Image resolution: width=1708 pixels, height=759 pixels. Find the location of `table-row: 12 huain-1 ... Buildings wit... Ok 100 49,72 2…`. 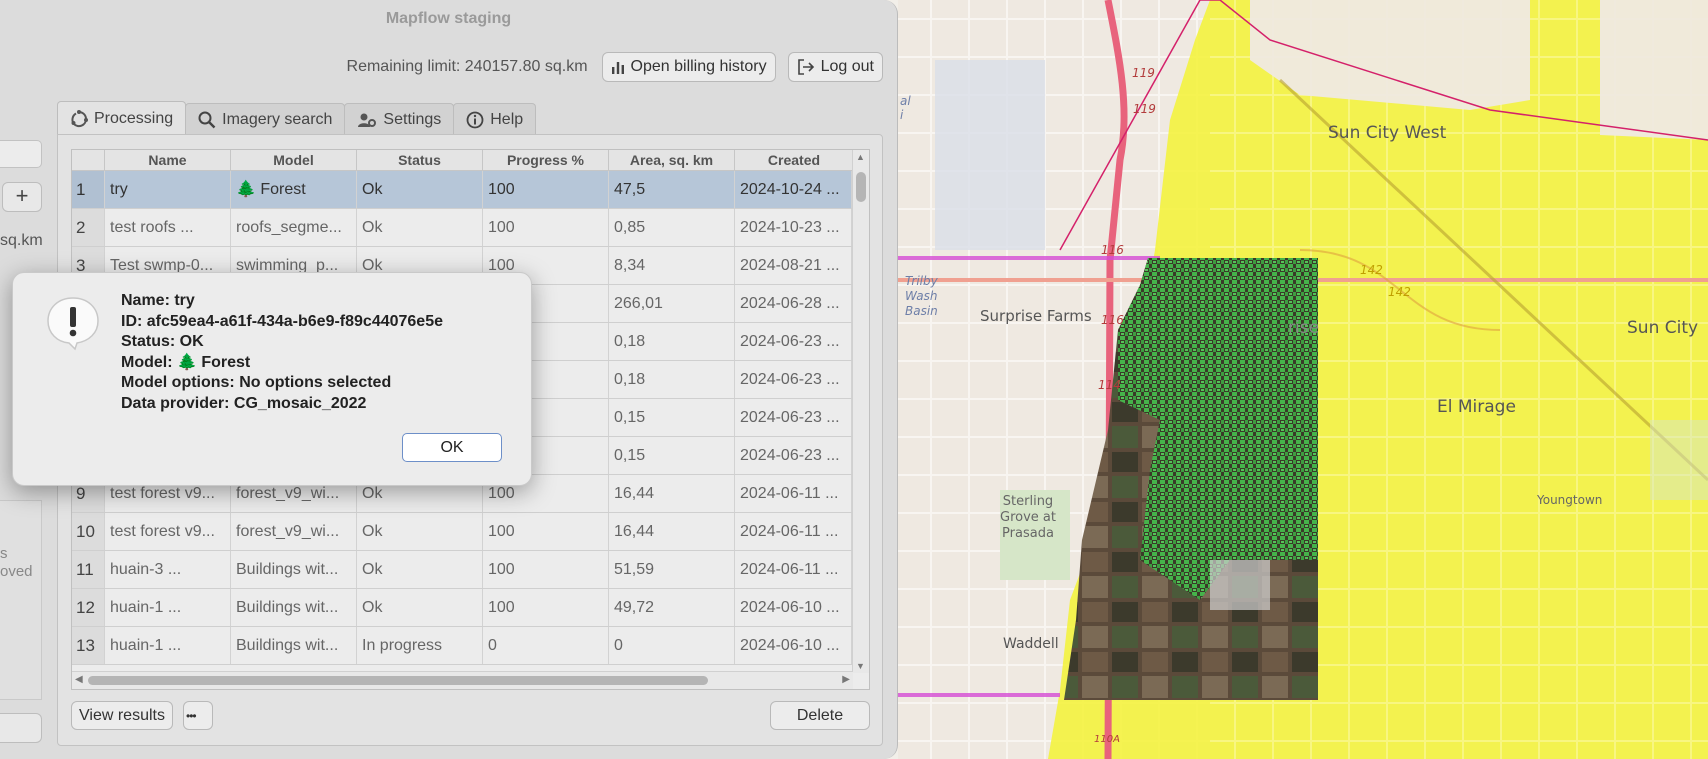

table-row: 12 huain-1 ... Buildings wit... Ok 100 49,72 2… is located at coordinates (462, 608).